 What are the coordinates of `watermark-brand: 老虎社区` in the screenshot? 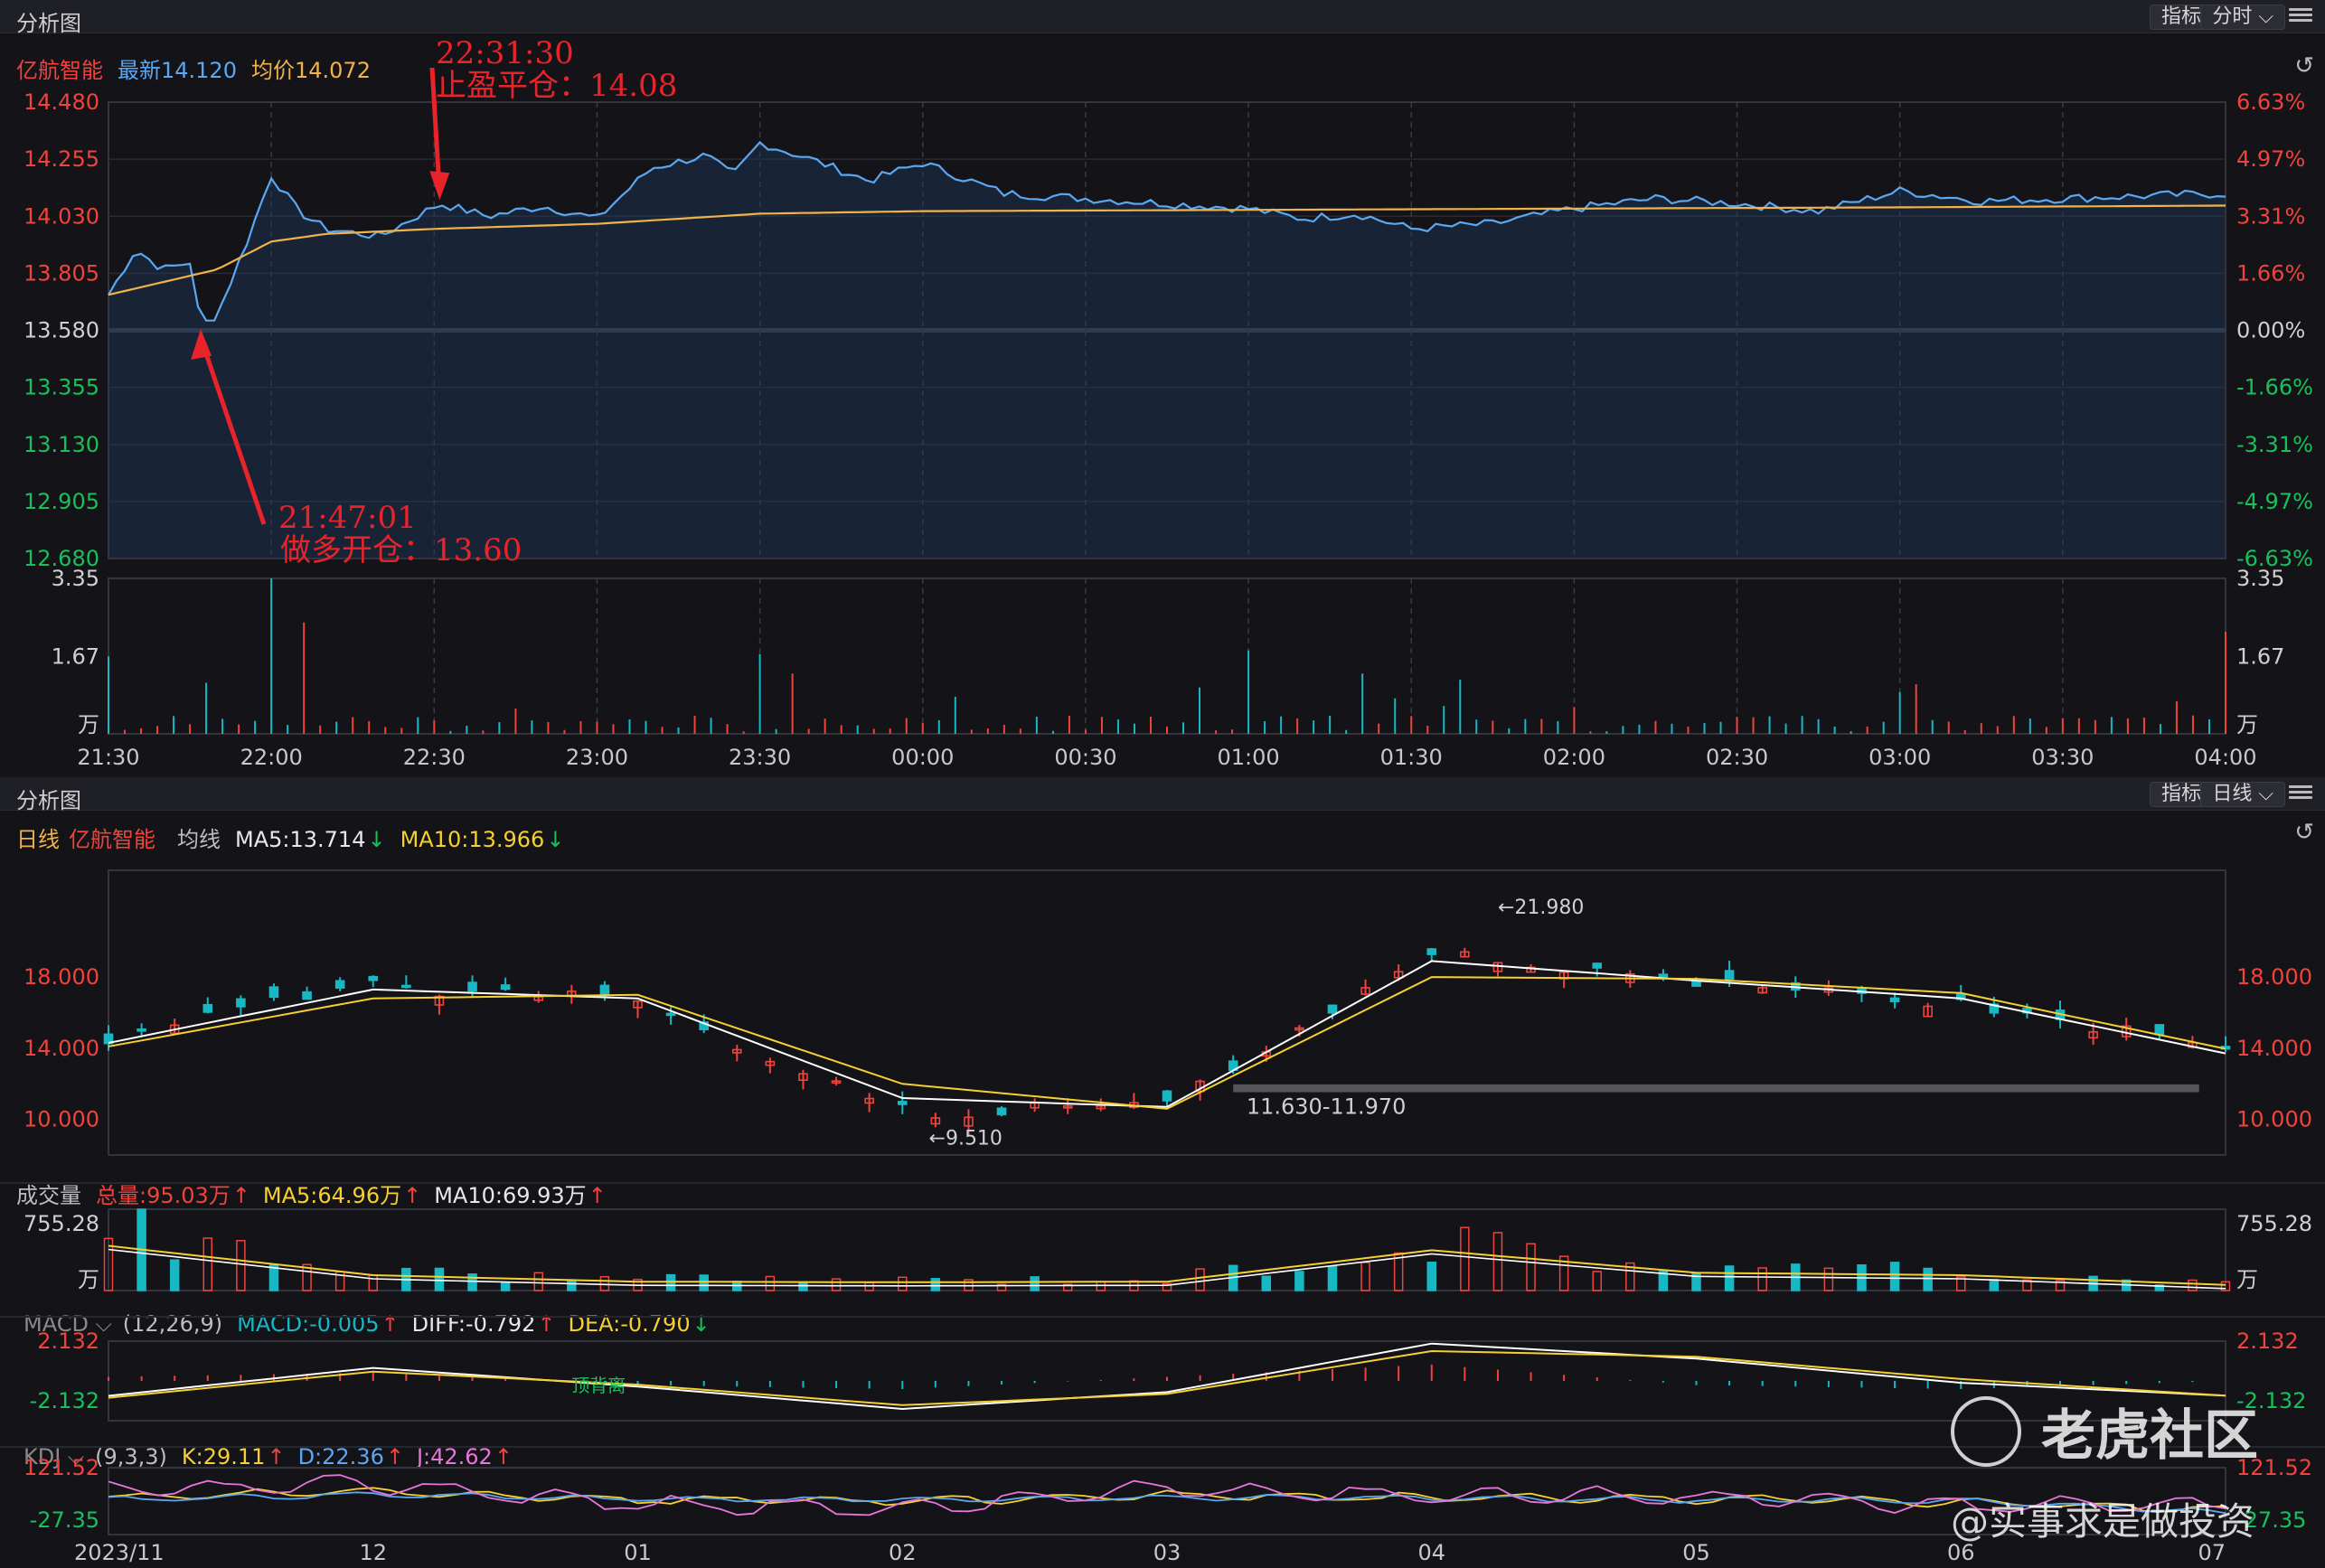 It's located at (2149, 1436).